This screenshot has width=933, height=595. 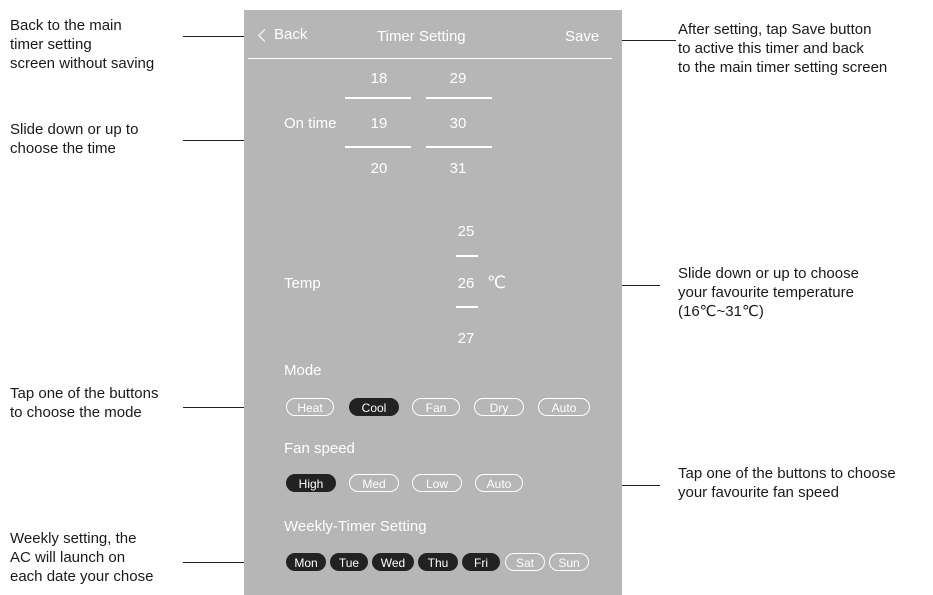 What do you see at coordinates (310, 407) in the screenshot?
I see `mode-heat-button: Heat` at bounding box center [310, 407].